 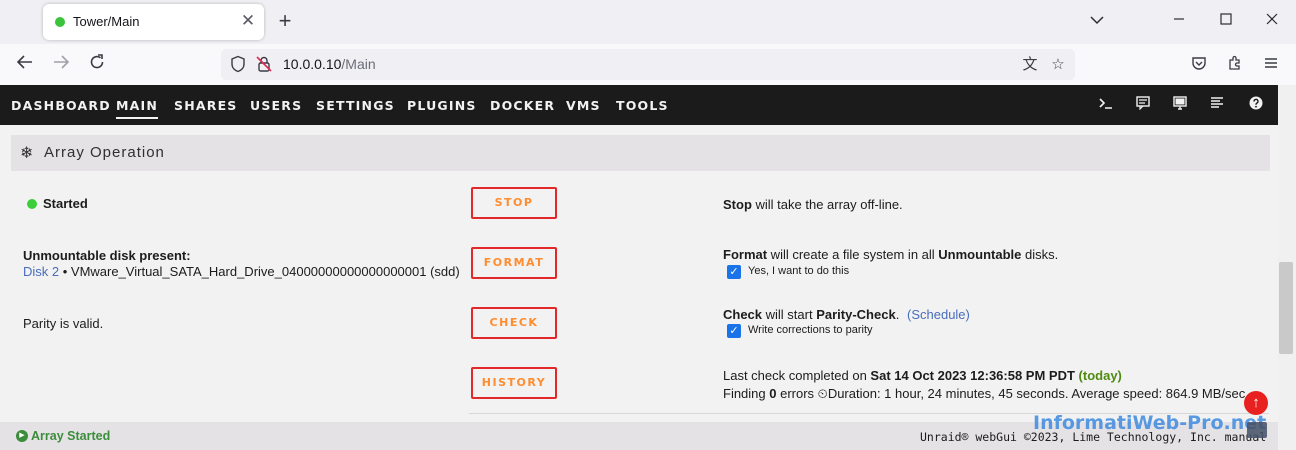 What do you see at coordinates (65, 203) in the screenshot?
I see `array-status: Started` at bounding box center [65, 203].